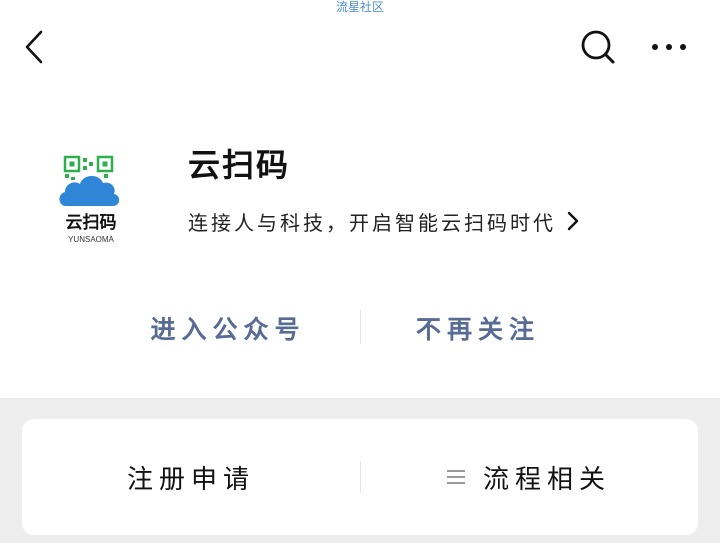 Image resolution: width=720 pixels, height=543 pixels. I want to click on menu-item-register: 注册申请, so click(191, 477).